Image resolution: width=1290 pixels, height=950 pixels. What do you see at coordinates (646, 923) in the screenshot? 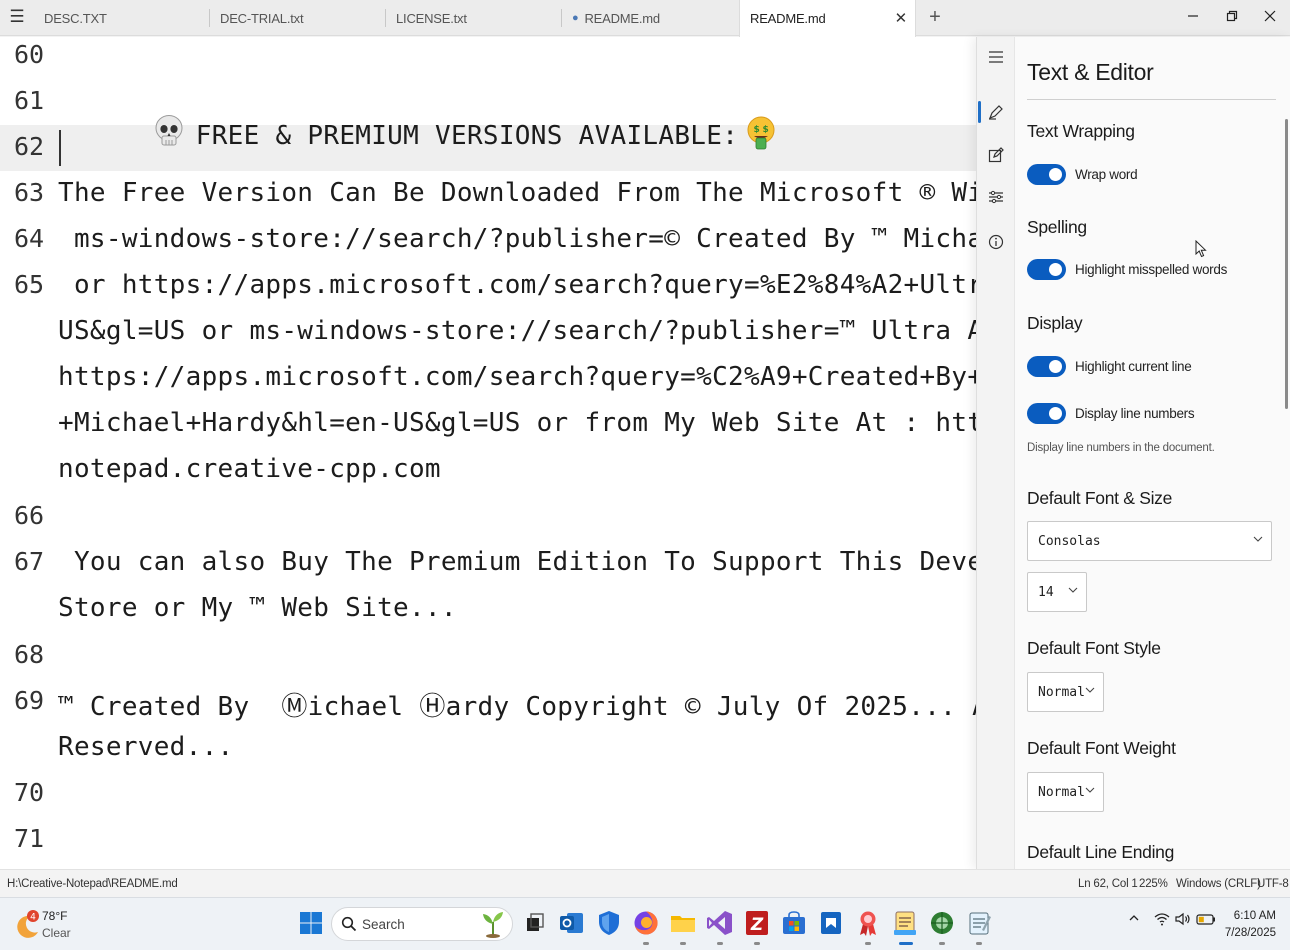
I see `firefox-icon` at bounding box center [646, 923].